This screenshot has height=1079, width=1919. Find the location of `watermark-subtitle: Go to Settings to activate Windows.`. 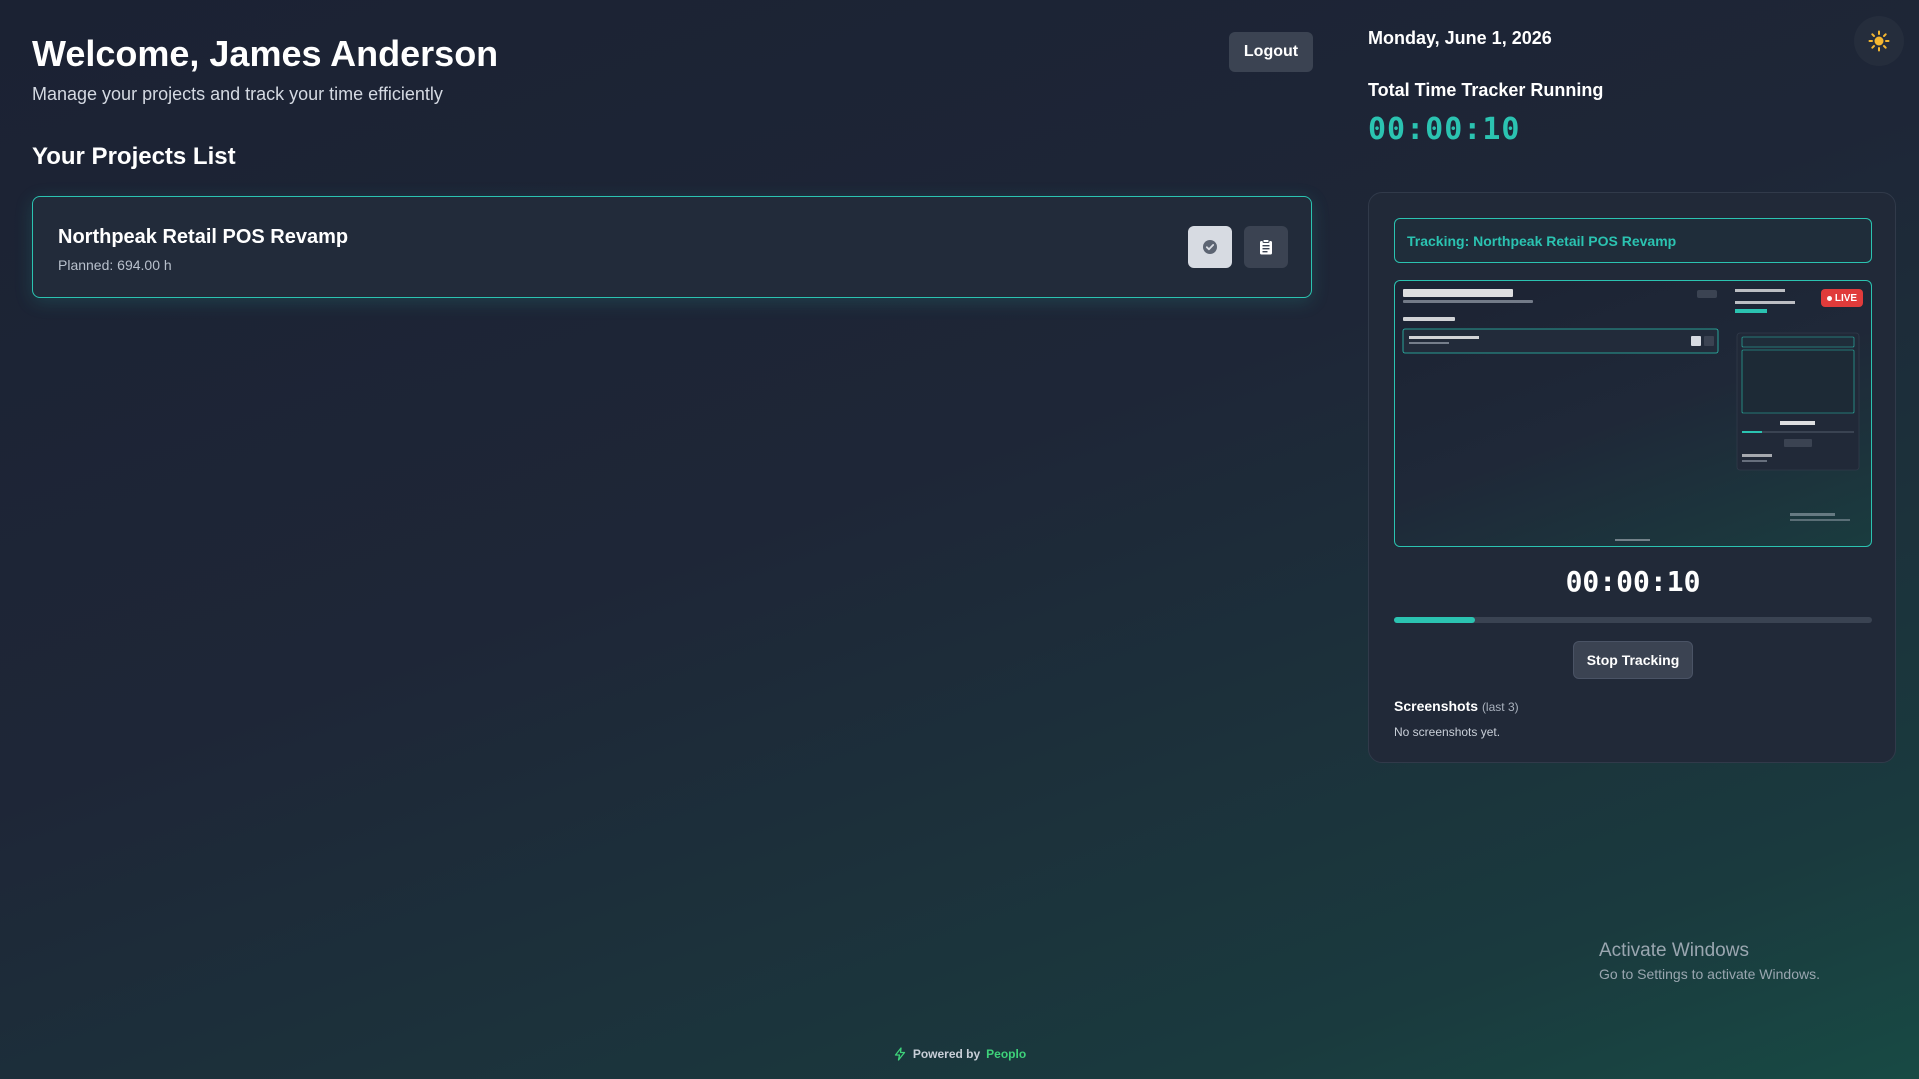

watermark-subtitle: Go to Settings to activate Windows. is located at coordinates (1709, 974).